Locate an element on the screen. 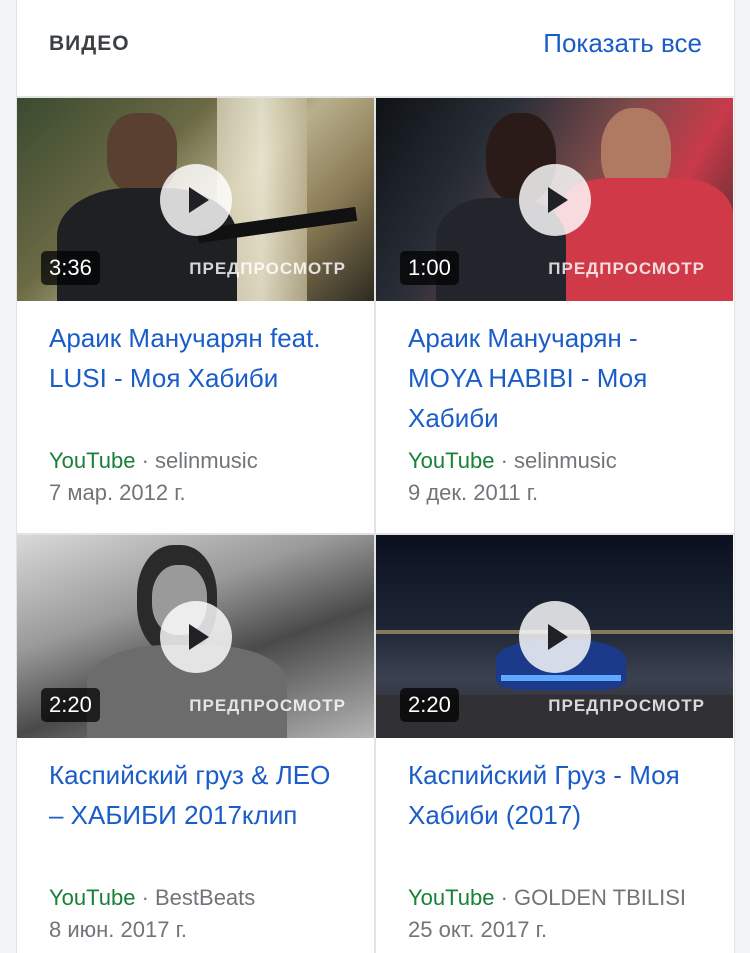 The image size is (750, 953). video-title: Каспийский груз & ЛЕО – ХАБИБИ 2017клип is located at coordinates (199, 795).